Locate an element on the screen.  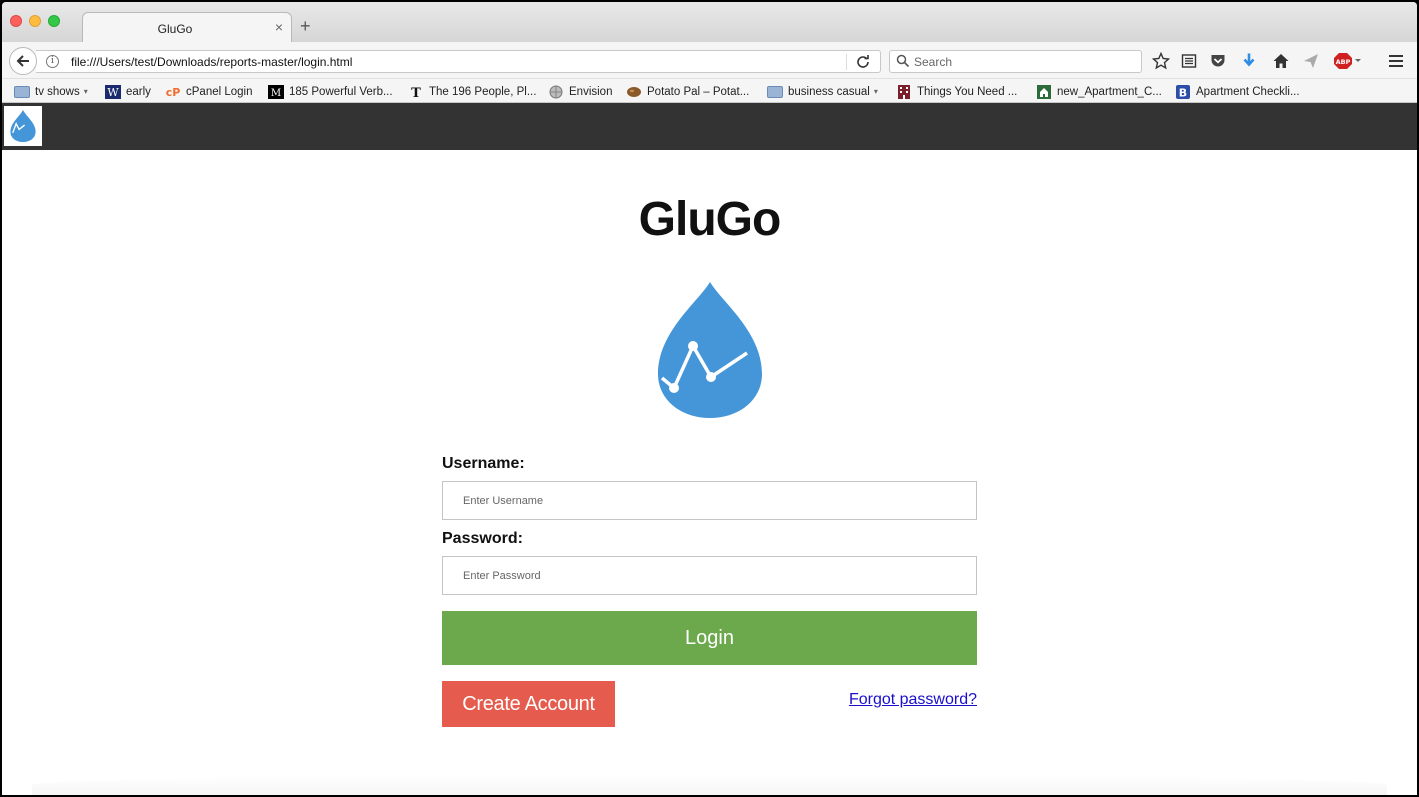
w-icon: W is located at coordinates (113, 91).